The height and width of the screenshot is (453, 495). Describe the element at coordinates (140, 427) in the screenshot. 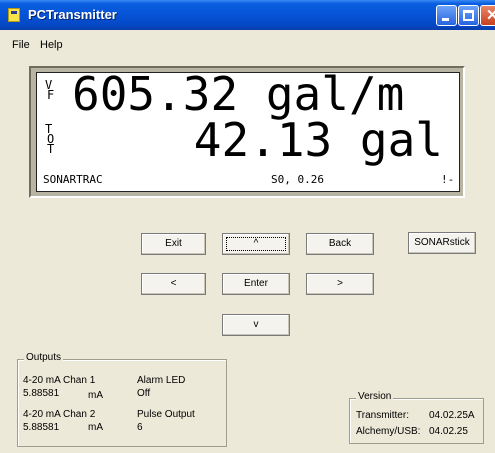

I see `pulse-output-value: 6` at that location.